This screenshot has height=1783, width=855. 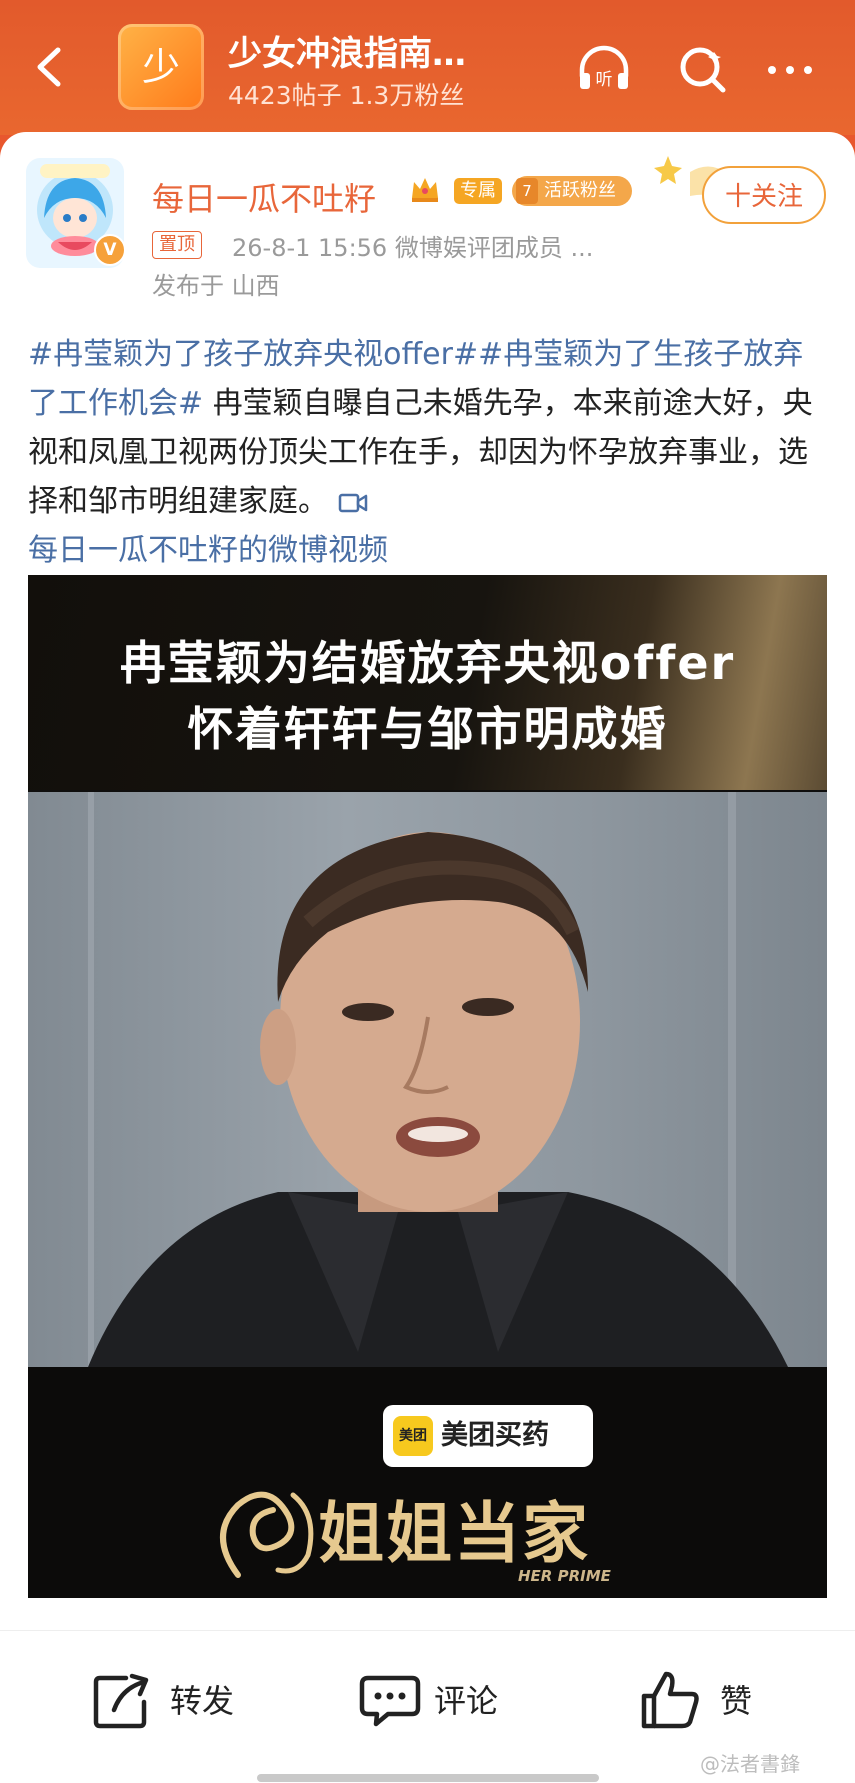 I want to click on repost-label: 转发, so click(x=202, y=1701).